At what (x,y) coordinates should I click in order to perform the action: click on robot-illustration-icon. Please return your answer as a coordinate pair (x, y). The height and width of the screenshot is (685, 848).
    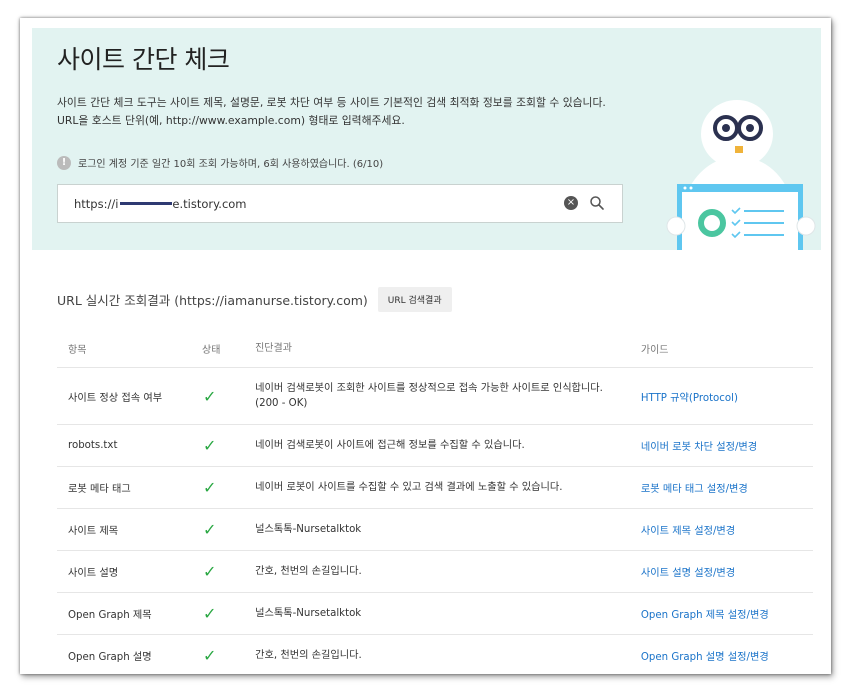
    Looking at the image, I should click on (741, 175).